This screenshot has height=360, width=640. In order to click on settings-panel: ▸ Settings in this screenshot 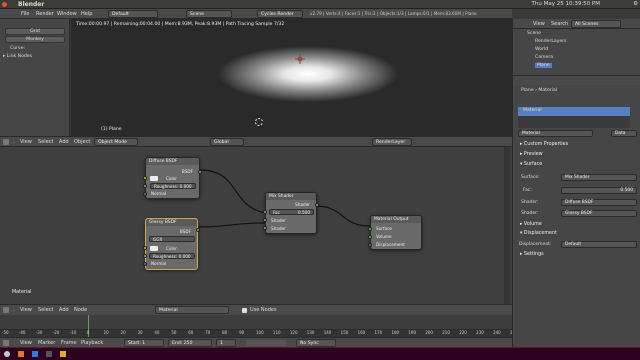, I will do `click(577, 256)`.